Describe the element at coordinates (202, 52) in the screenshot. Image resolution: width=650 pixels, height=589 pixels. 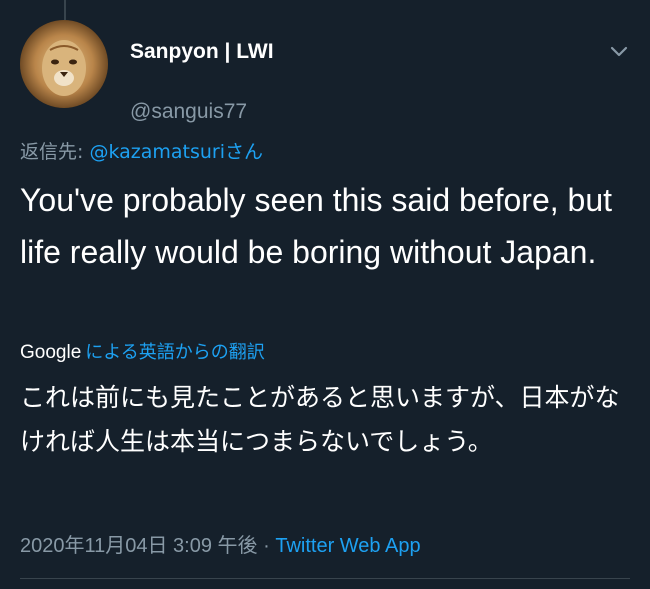
I see `display-name: Sanpyon | LWI` at that location.